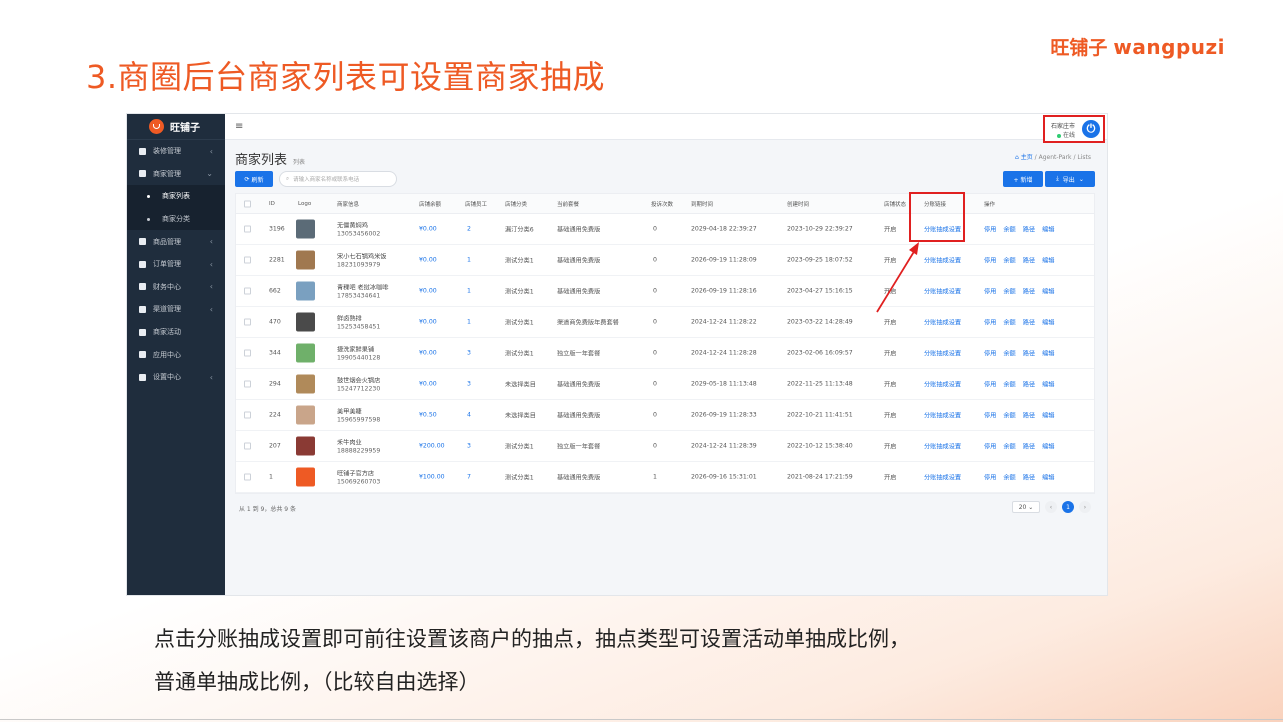  I want to click on column-header: 商家信息, so click(348, 204).